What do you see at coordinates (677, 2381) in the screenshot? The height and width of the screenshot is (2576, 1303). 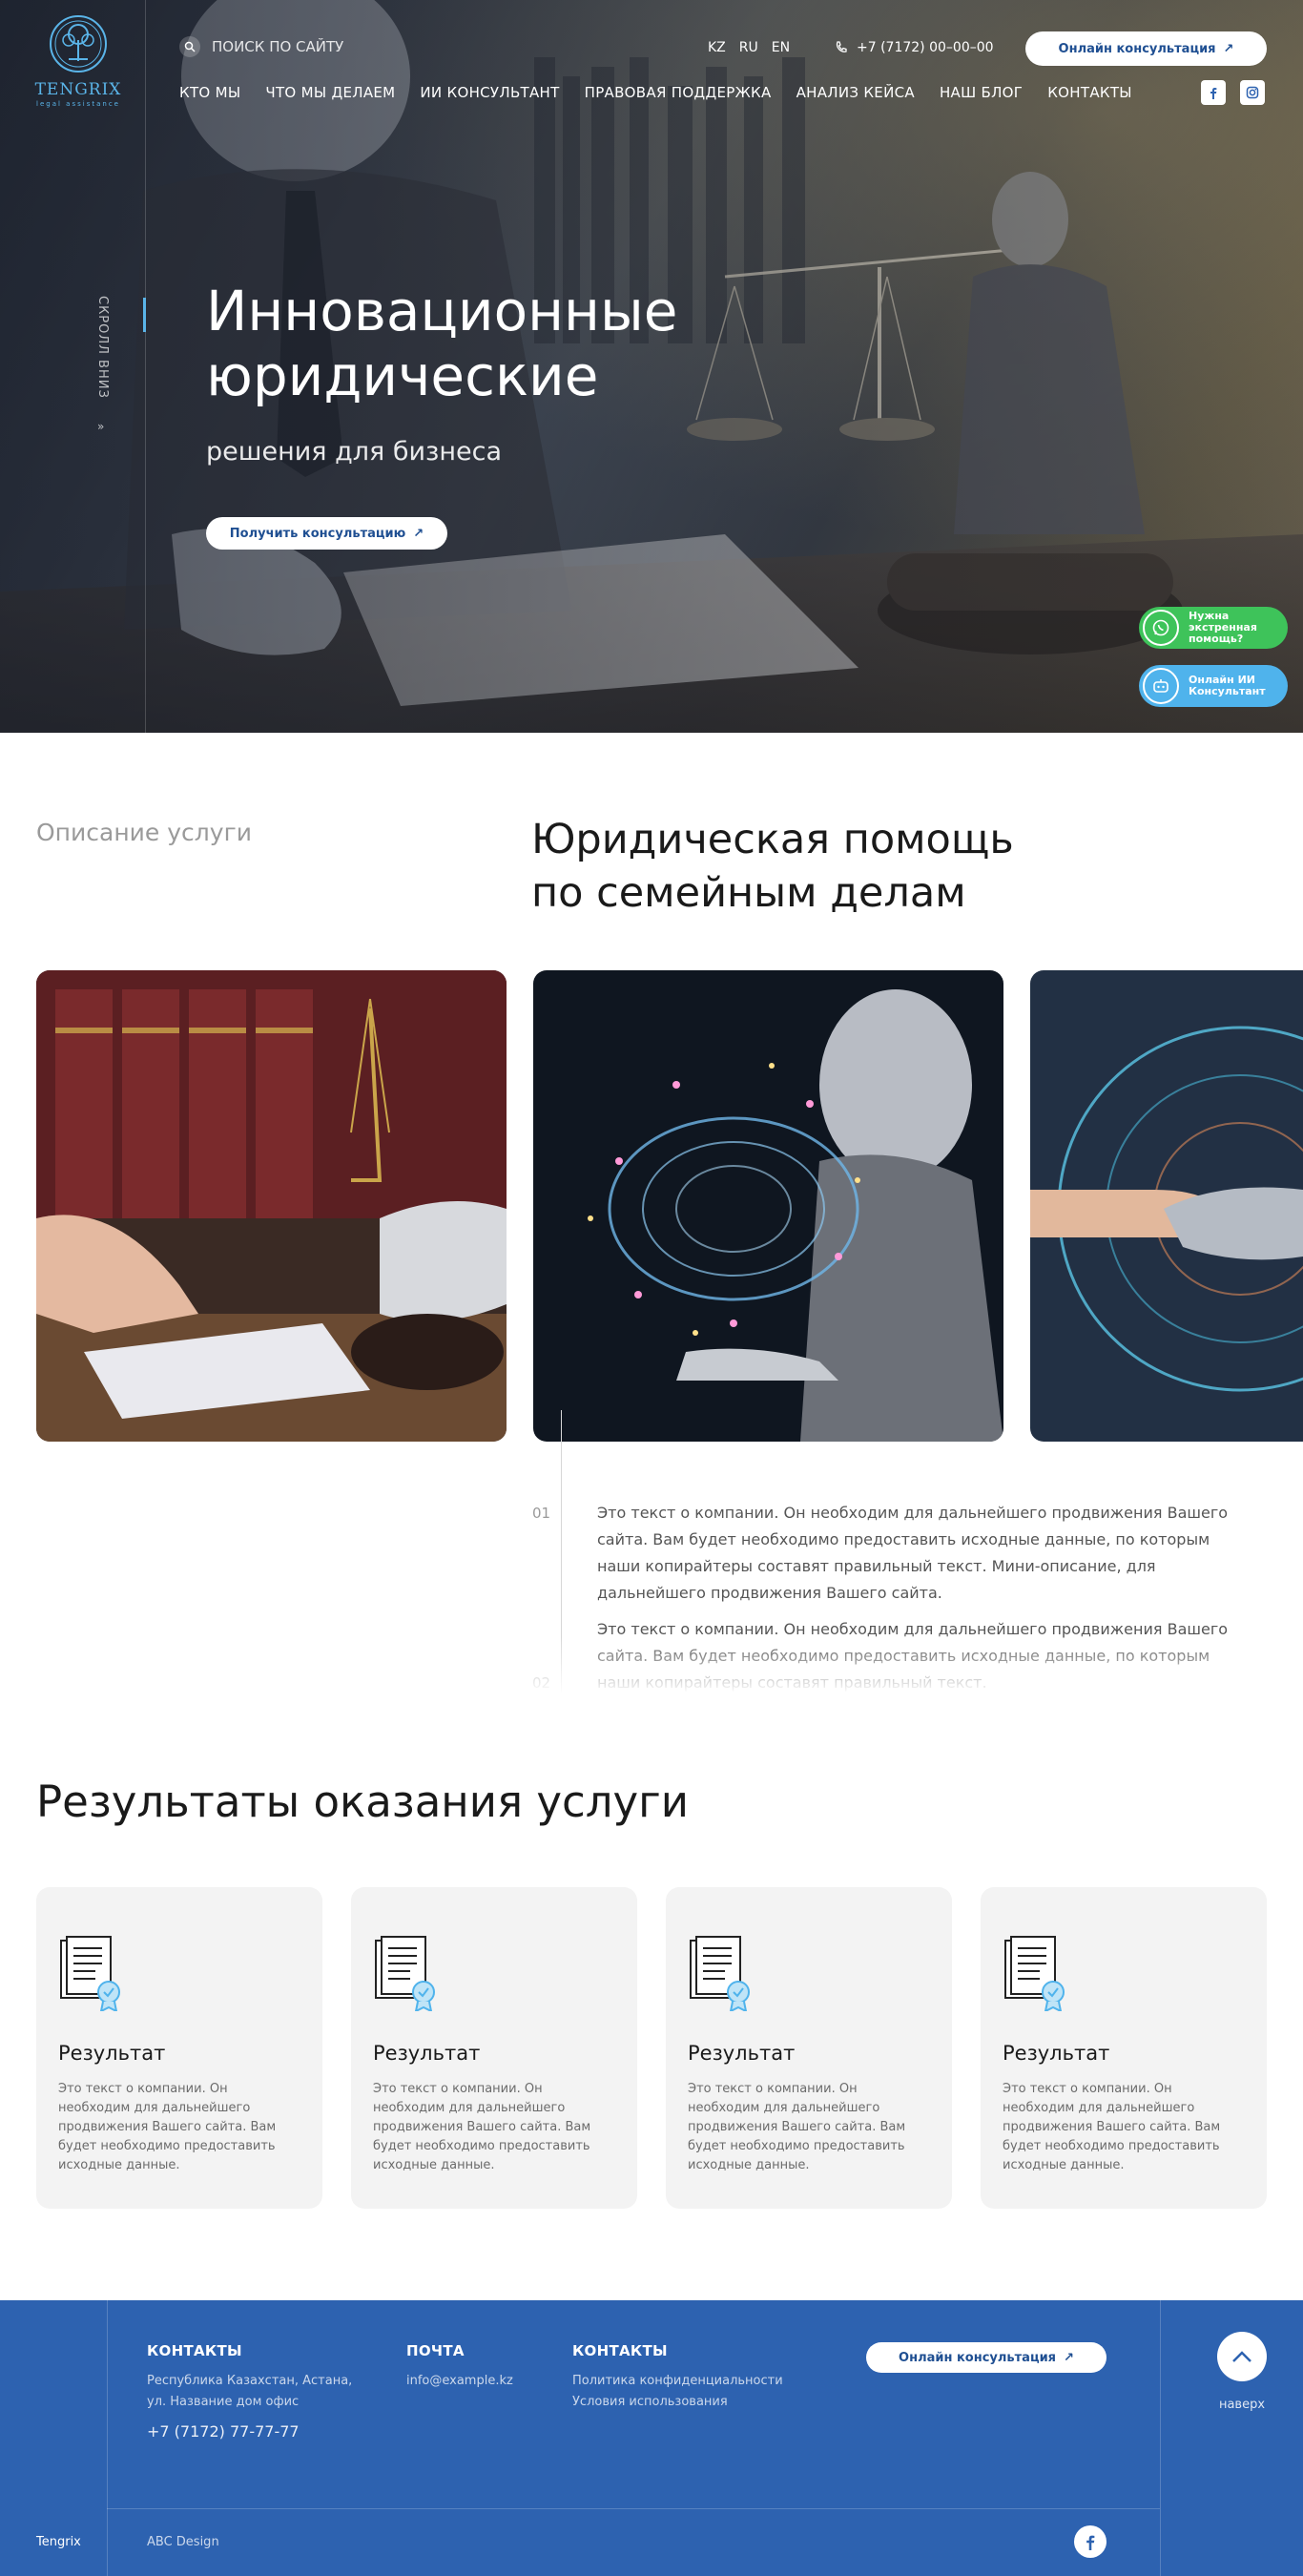 I see `footer-privacy-link: Политика конфиденциальности` at bounding box center [677, 2381].